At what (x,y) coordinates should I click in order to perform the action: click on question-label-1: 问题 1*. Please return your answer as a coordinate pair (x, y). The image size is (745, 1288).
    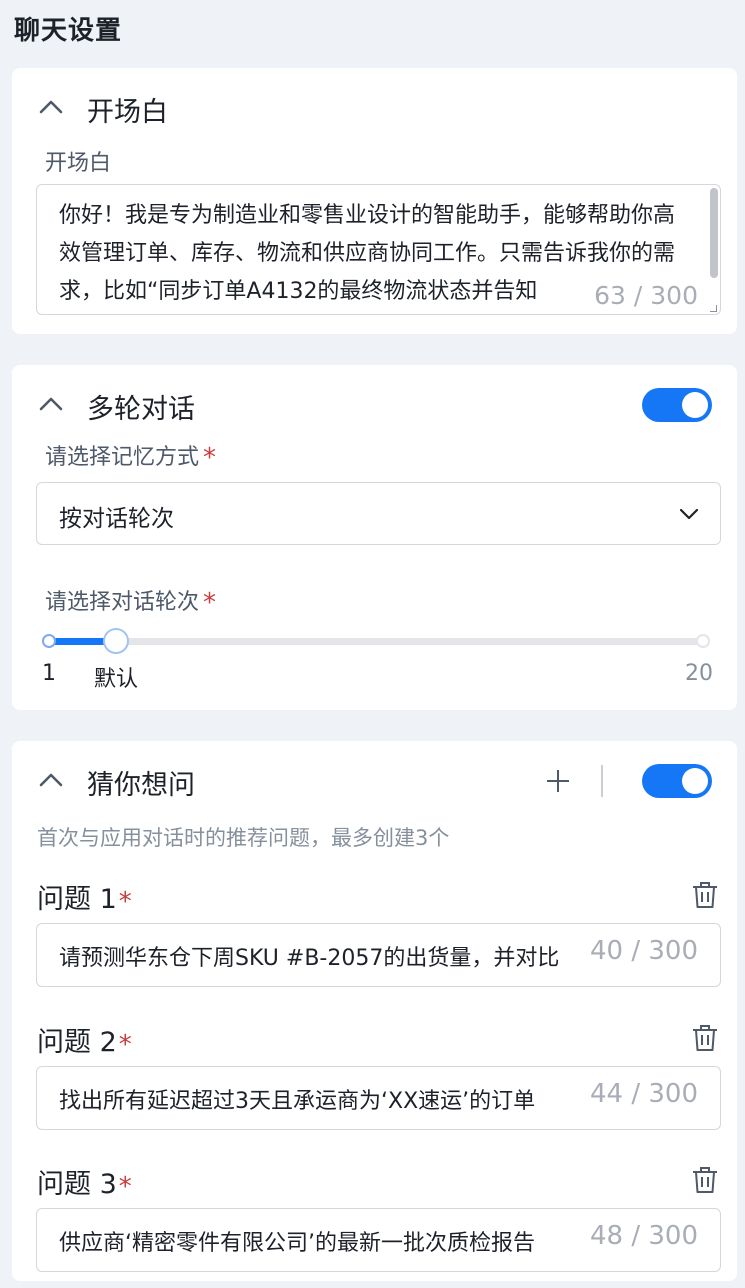
    Looking at the image, I should click on (84, 897).